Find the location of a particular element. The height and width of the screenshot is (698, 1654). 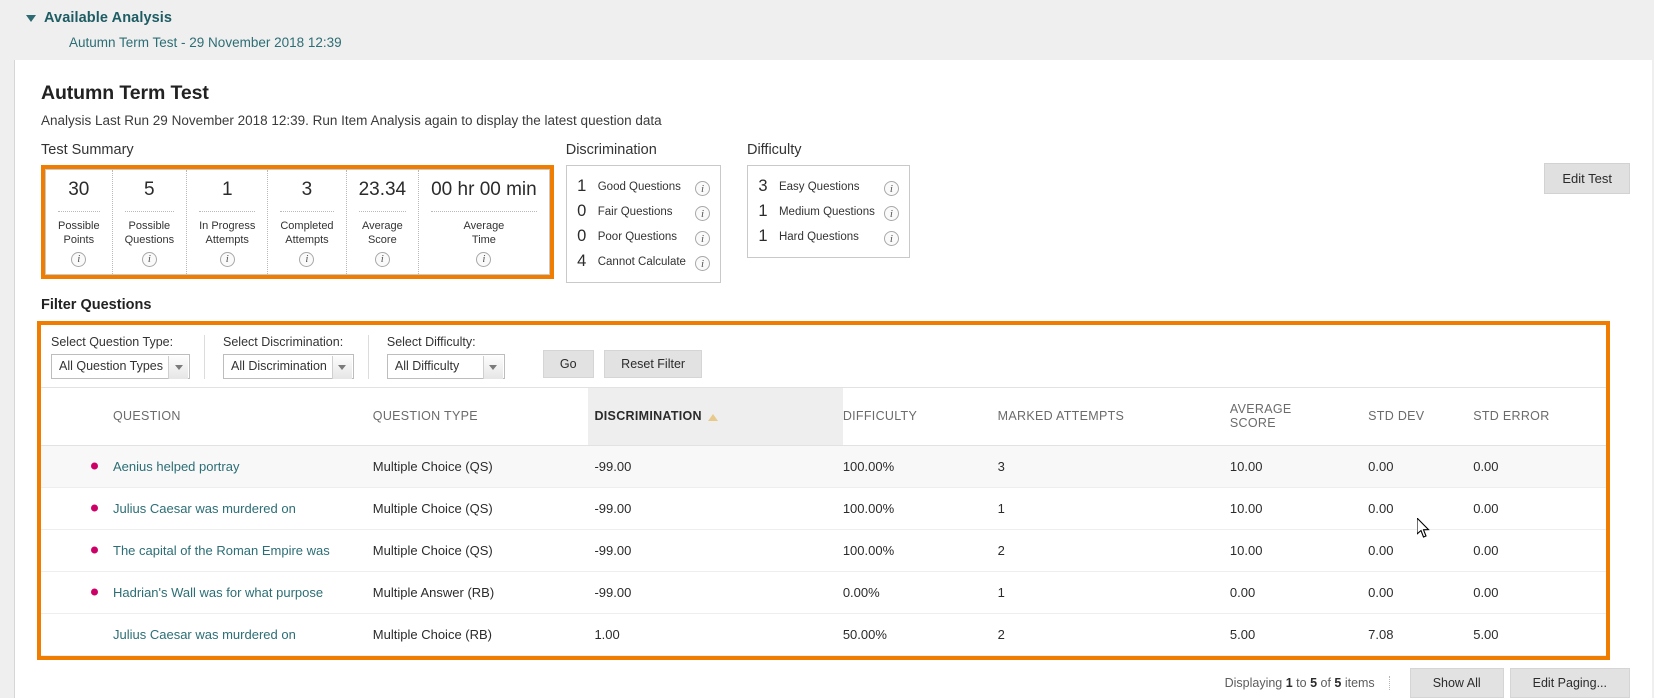

summary-label-l1: In Progress is located at coordinates (227, 226).